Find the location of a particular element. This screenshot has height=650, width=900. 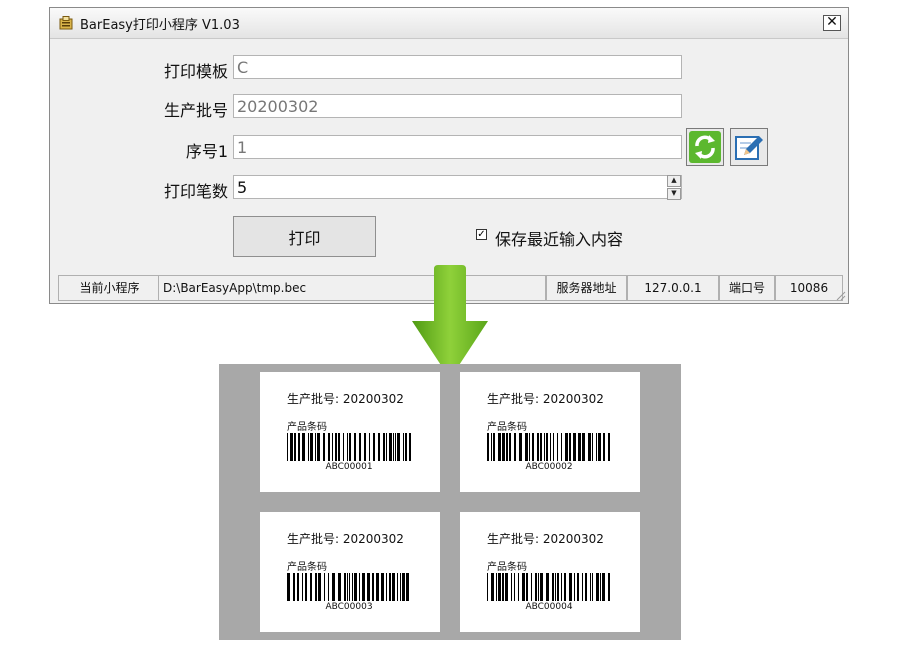

batch-label: 生产批号 is located at coordinates (195, 110).